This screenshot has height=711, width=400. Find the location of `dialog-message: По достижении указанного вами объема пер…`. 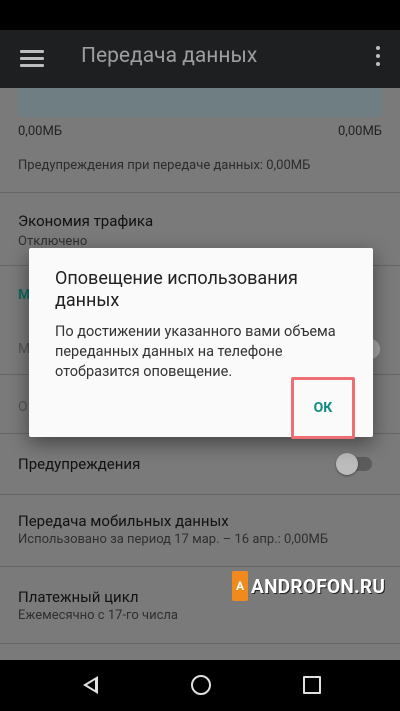

dialog-message: По достижении указанного вами объема пер… is located at coordinates (195, 351).